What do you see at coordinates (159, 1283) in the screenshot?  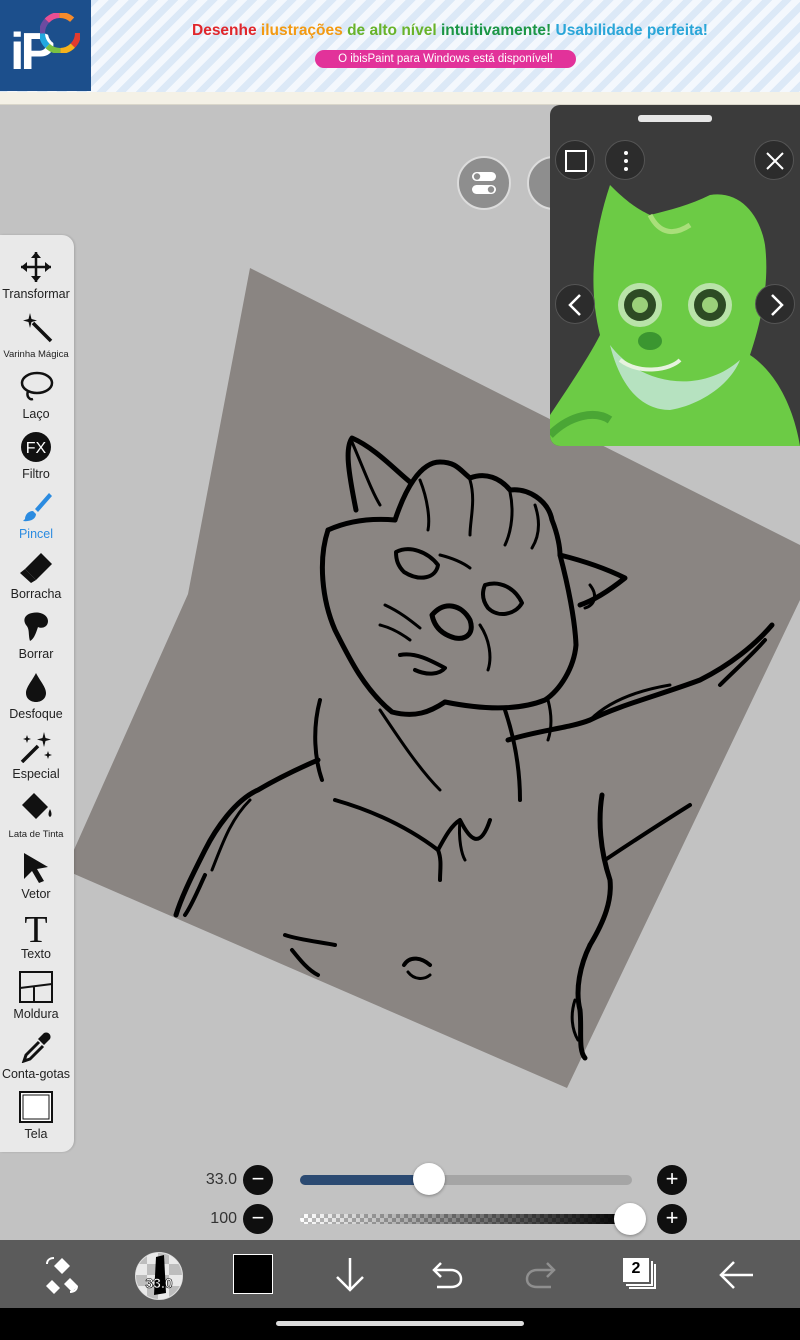 I see `brush-size-badge: 33.0` at bounding box center [159, 1283].